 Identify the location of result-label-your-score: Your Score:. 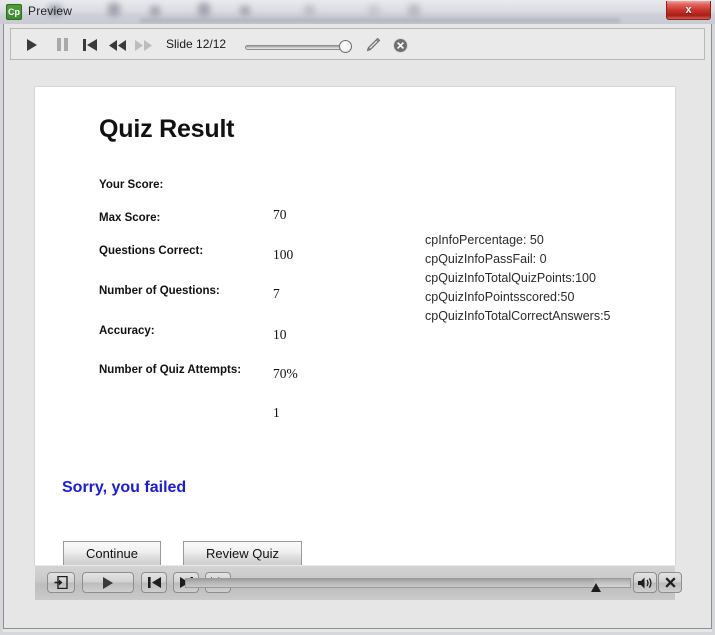
(131, 185).